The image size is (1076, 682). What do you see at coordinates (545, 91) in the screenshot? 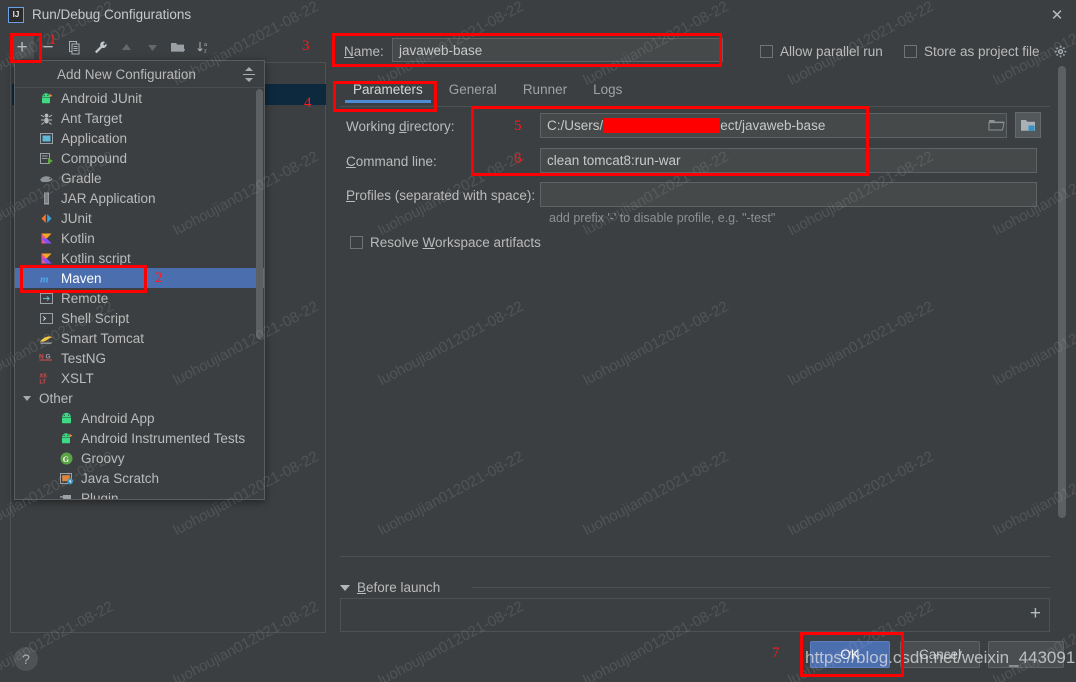
I see `tab-runner: Runner` at bounding box center [545, 91].